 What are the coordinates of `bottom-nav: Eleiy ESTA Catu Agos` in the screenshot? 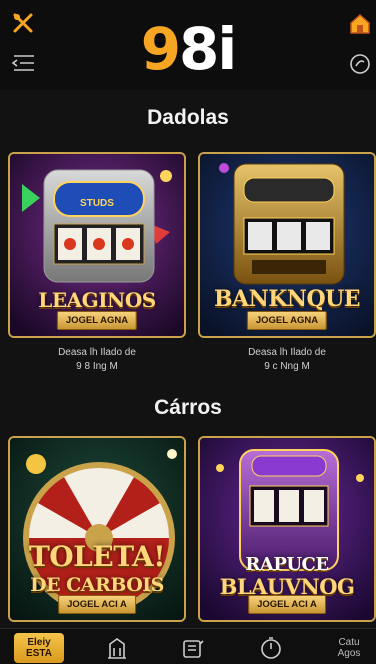 It's located at (188, 646).